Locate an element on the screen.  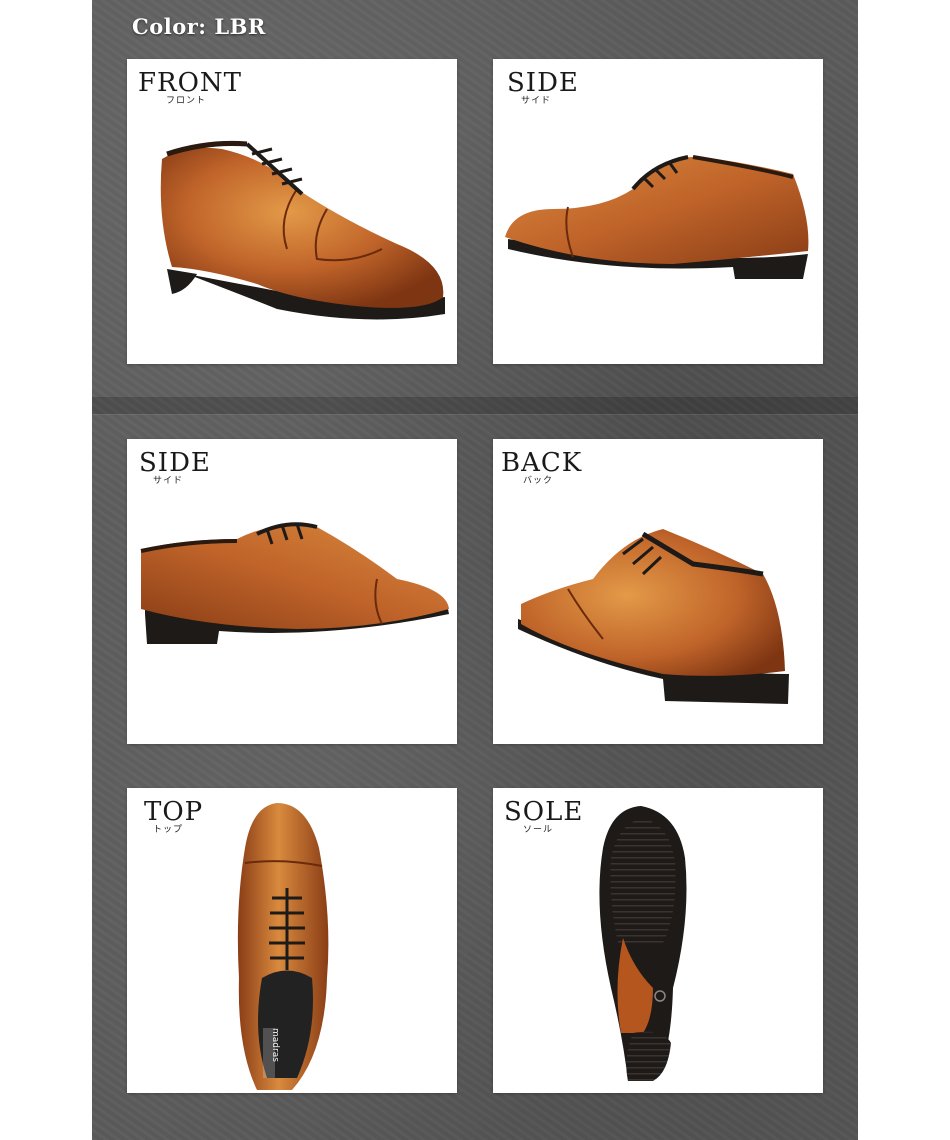
panel-side-top: SIDE サイド is located at coordinates (658, 211).